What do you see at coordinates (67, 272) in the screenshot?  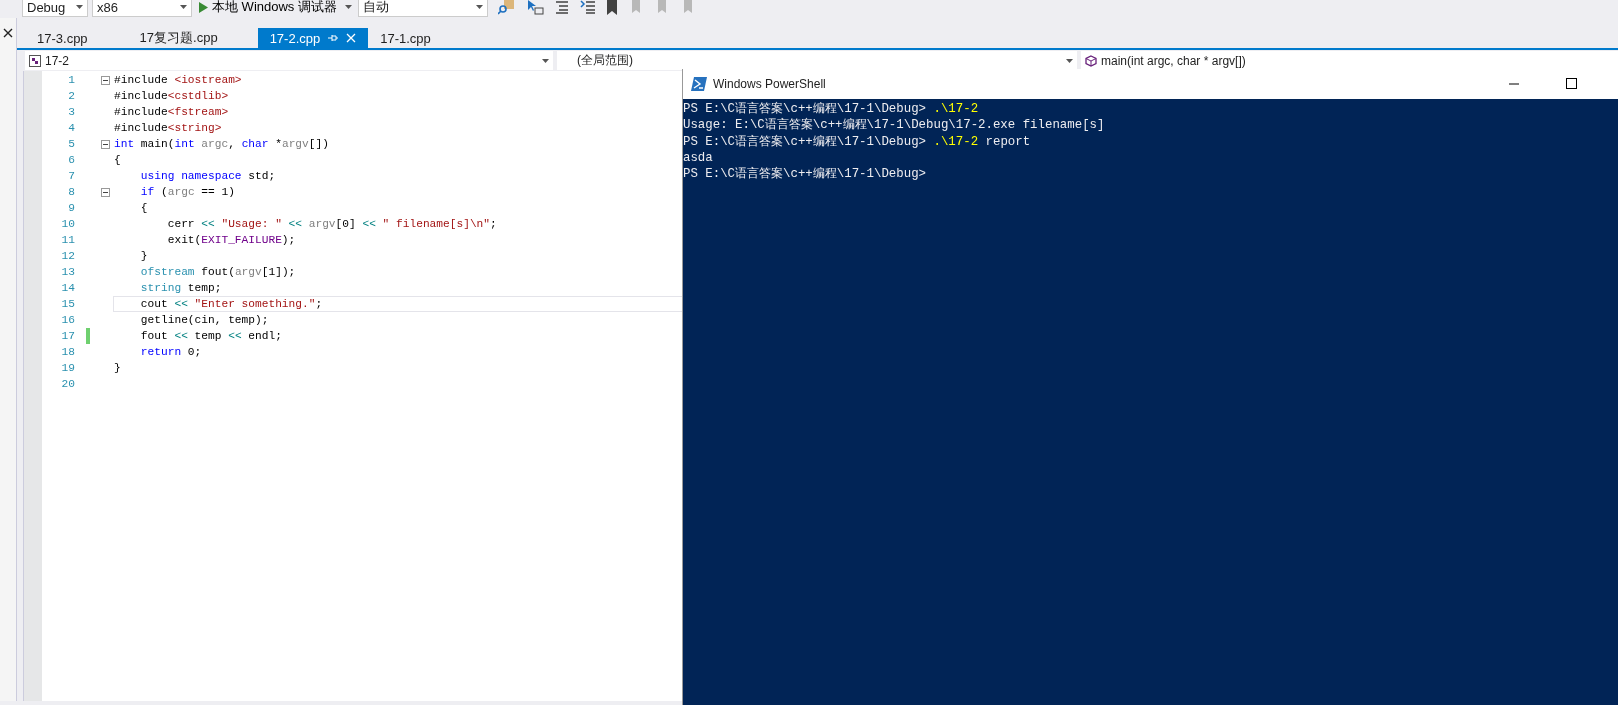 I see `line-number: 13` at bounding box center [67, 272].